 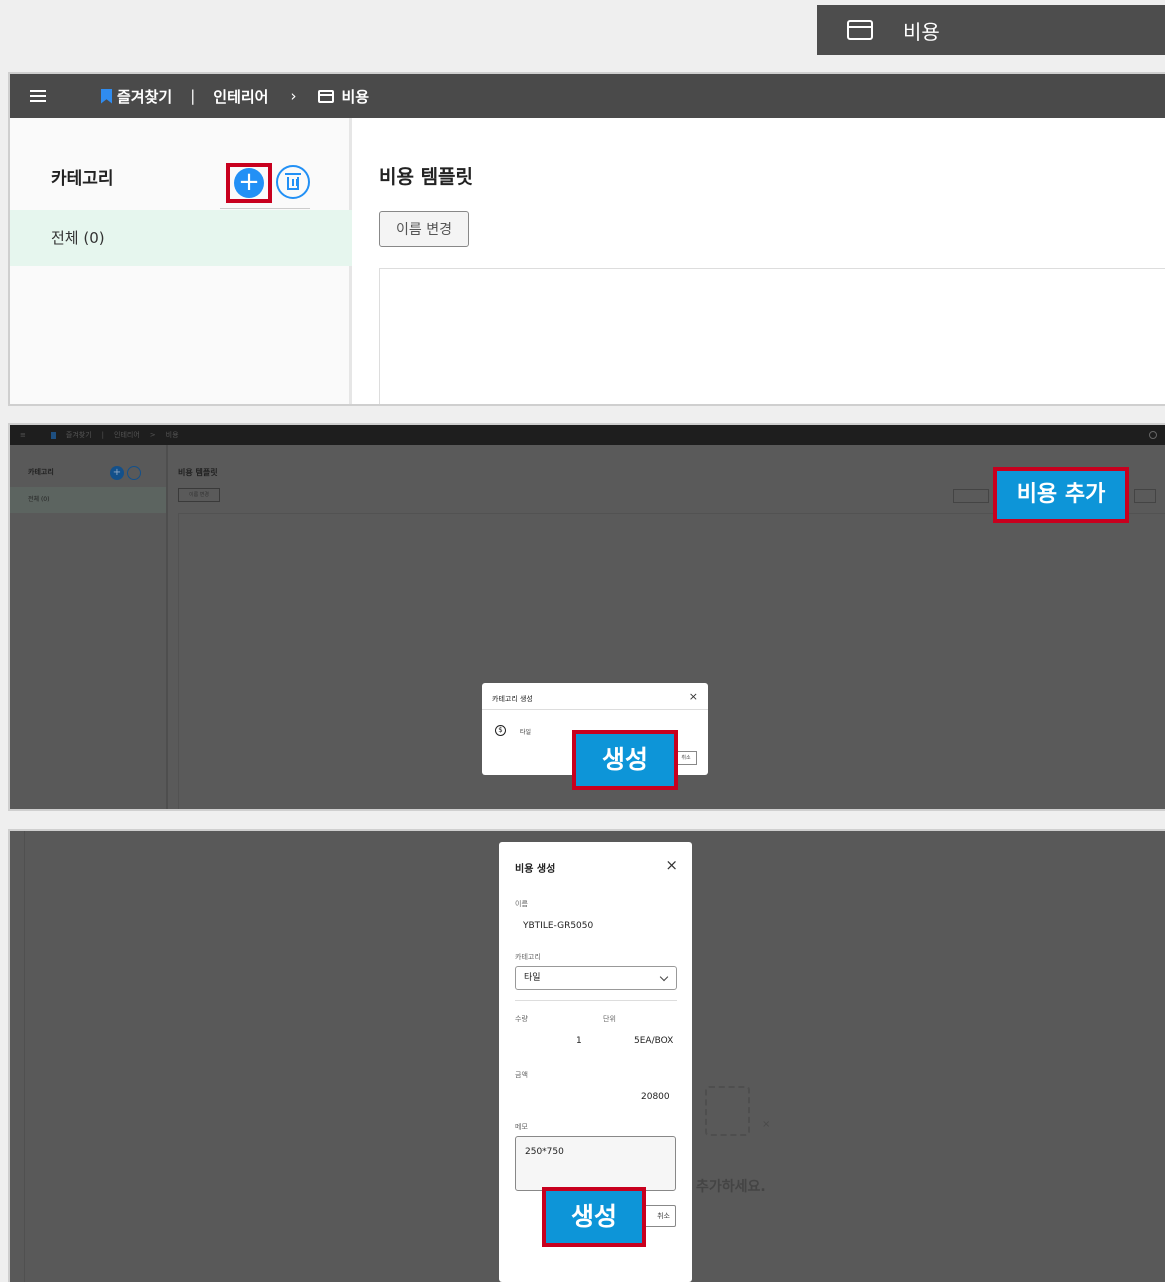 What do you see at coordinates (596, 978) in the screenshot?
I see `category-select: 타일` at bounding box center [596, 978].